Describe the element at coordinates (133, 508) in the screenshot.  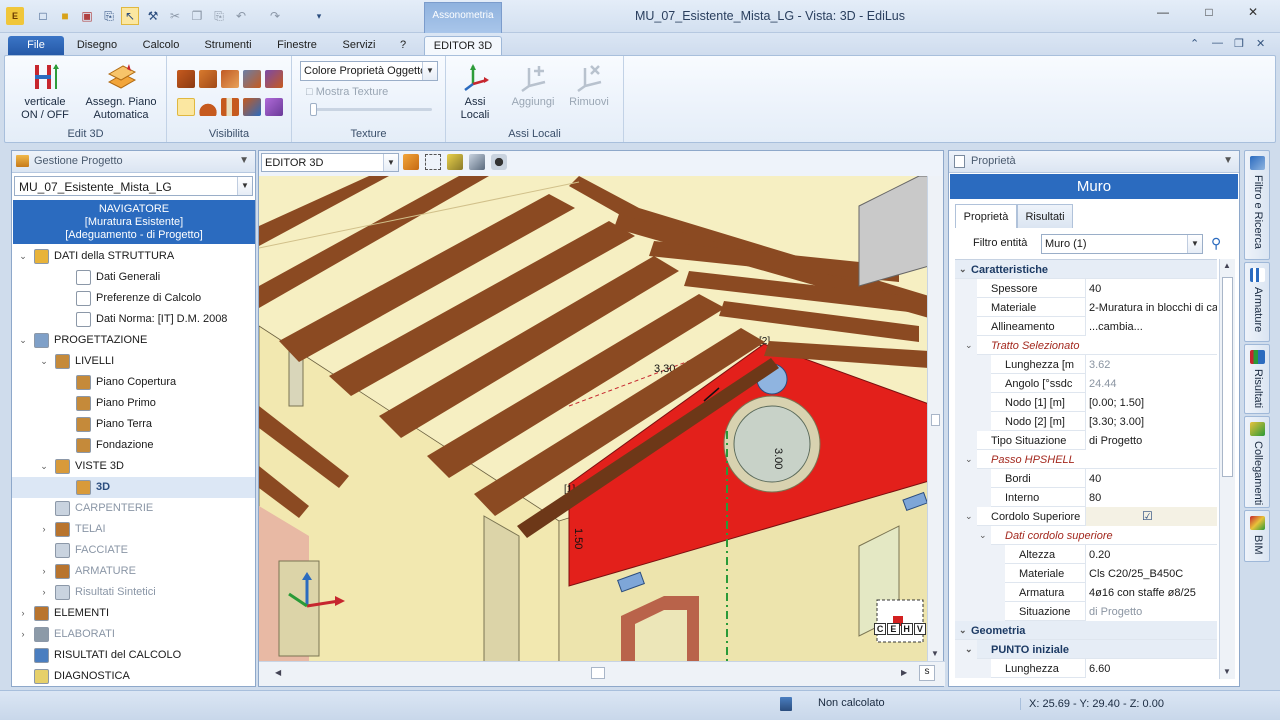
I see `tree-item: CARPENTERIE` at that location.